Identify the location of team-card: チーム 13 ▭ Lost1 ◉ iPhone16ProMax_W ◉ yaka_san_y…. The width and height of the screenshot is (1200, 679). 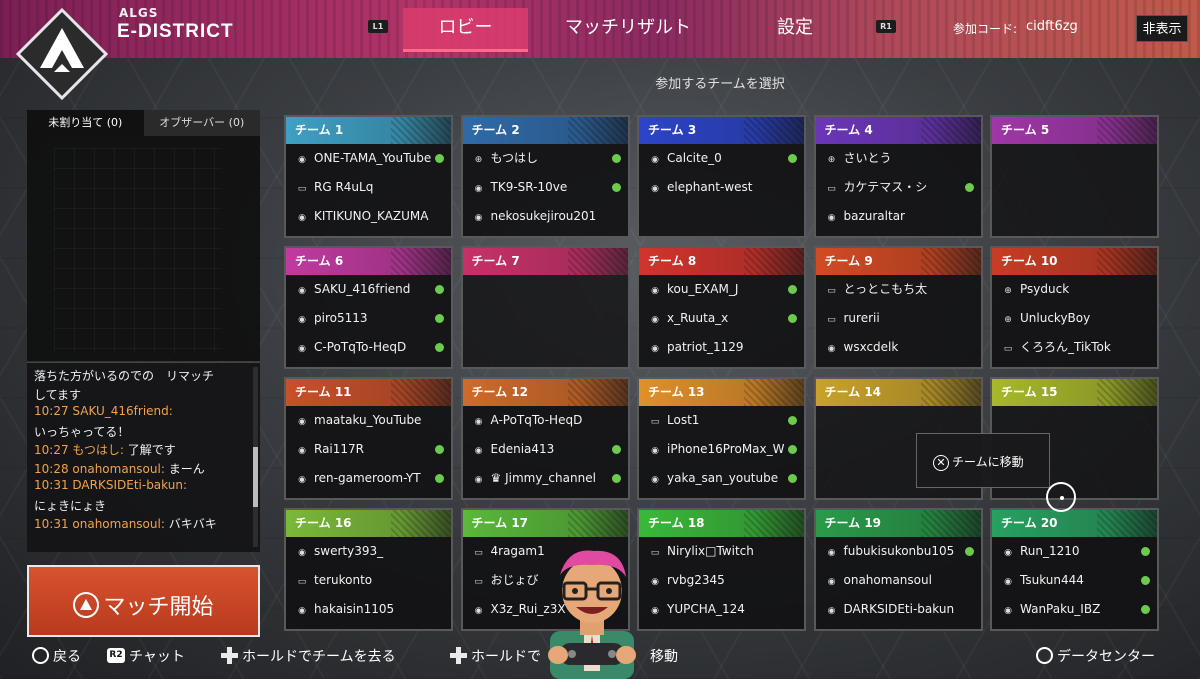
(721, 438).